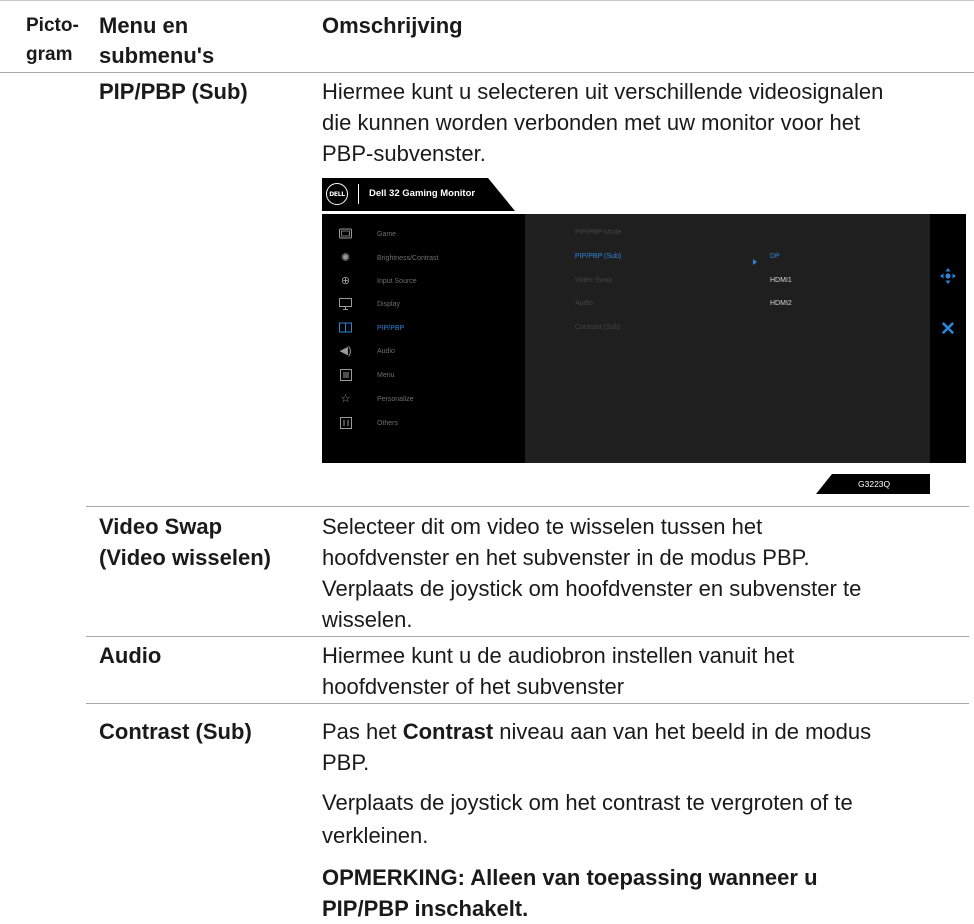 This screenshot has height=924, width=974. I want to click on menu-label-personalize: Personalize, so click(395, 399).